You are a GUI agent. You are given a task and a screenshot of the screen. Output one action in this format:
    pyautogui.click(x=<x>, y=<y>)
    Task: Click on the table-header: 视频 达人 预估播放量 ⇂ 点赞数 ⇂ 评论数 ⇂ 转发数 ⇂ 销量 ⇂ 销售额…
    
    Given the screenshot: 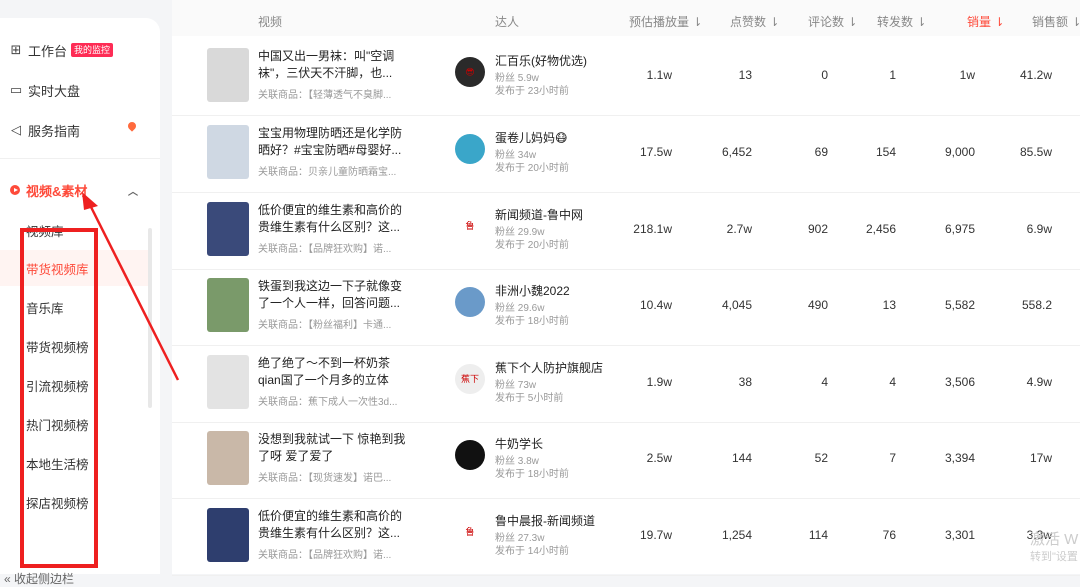 What is the action you would take?
    pyautogui.click(x=626, y=18)
    